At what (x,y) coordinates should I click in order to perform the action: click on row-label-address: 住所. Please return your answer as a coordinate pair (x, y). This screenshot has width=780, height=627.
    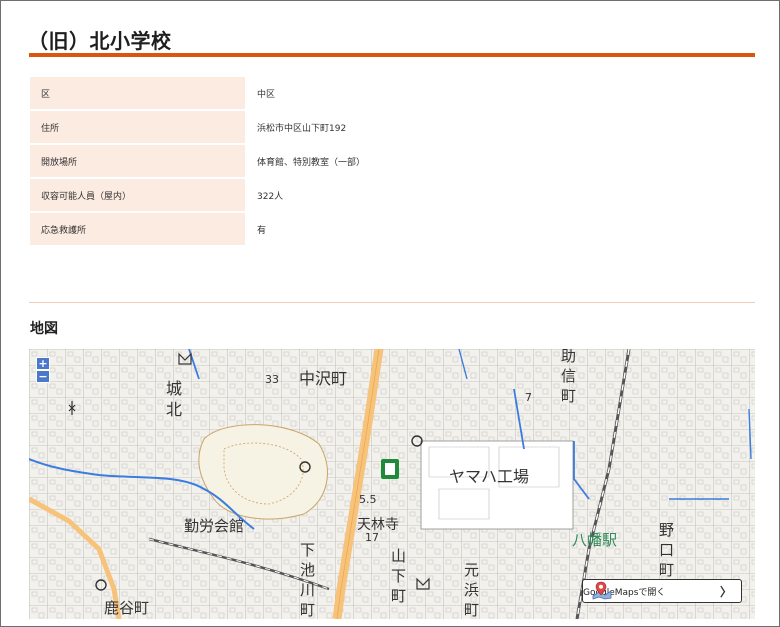
    Looking at the image, I should click on (137, 127).